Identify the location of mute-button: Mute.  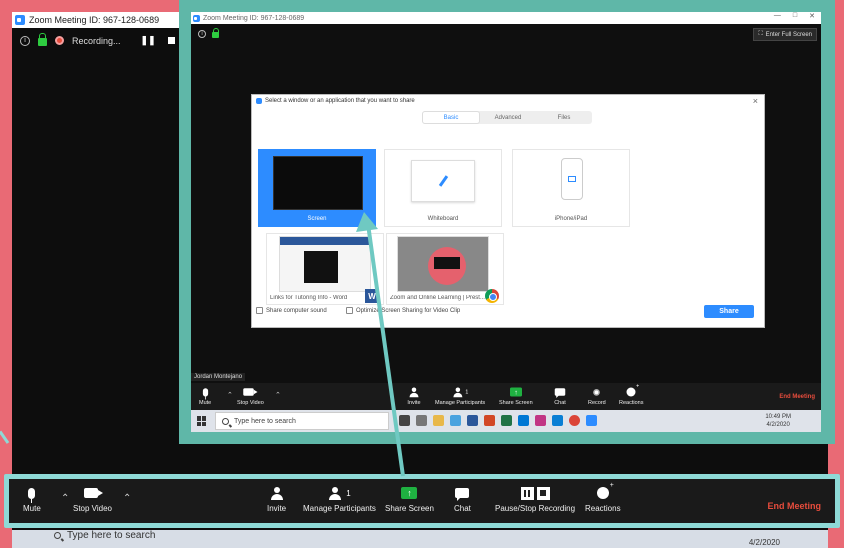
(32, 499).